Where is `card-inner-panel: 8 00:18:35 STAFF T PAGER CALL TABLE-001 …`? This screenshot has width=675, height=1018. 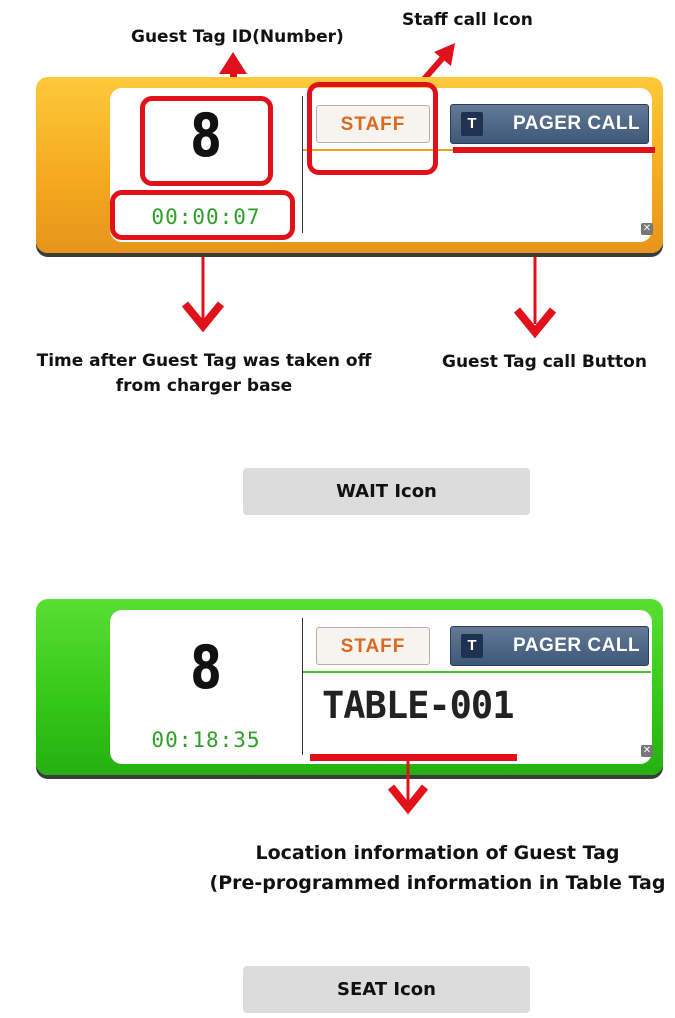 card-inner-panel: 8 00:18:35 STAFF T PAGER CALL TABLE-001 … is located at coordinates (381, 687).